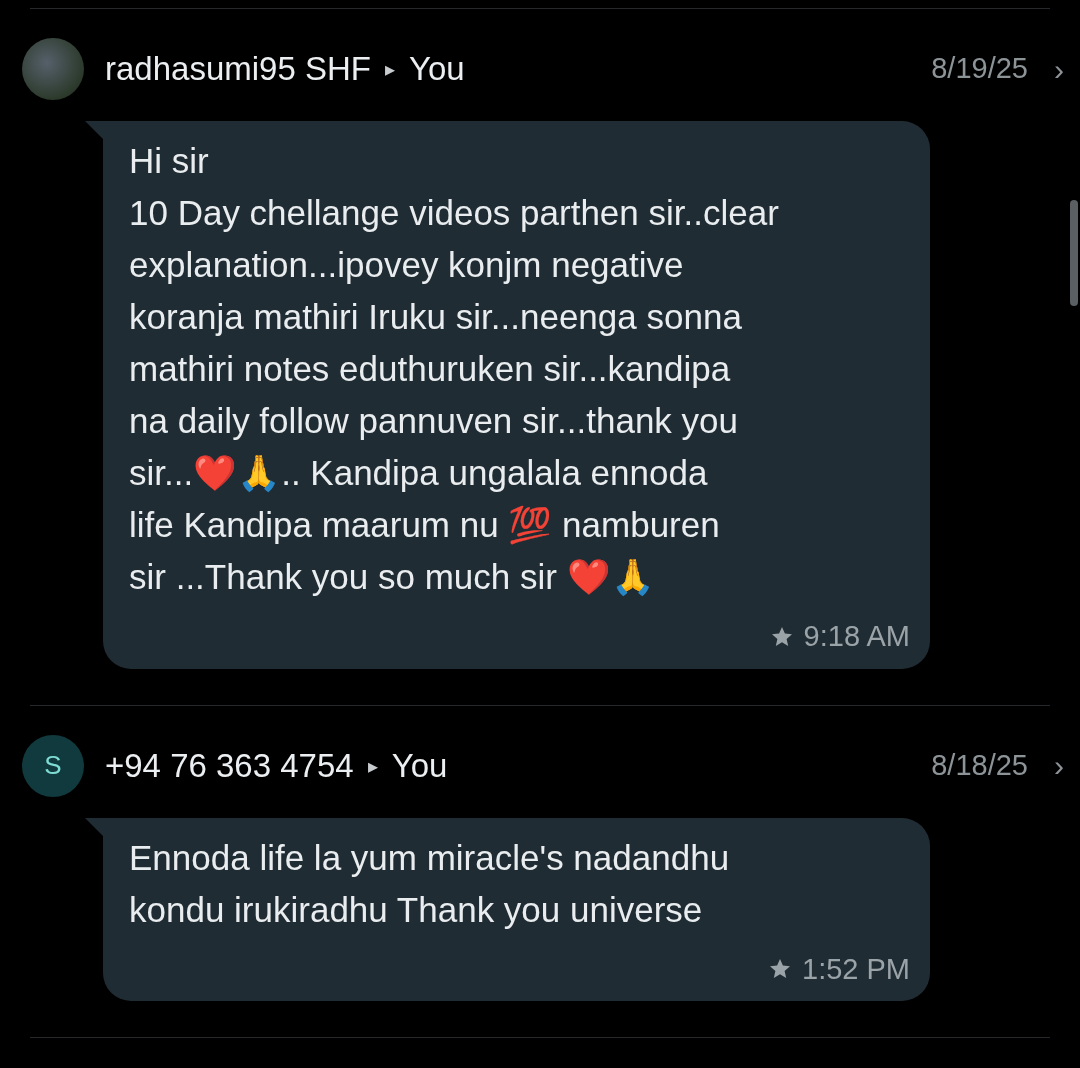 This screenshot has width=1080, height=1068. I want to click on sender-name: +94 76 363 4754, so click(229, 765).